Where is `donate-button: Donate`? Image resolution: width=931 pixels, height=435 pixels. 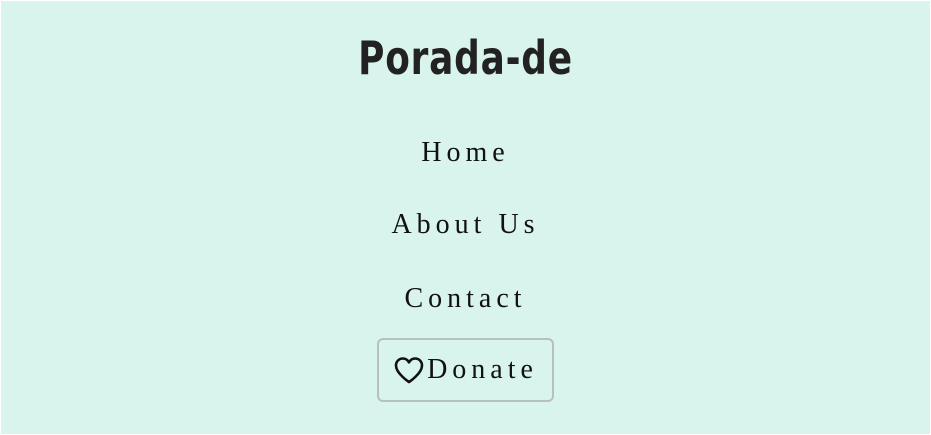 donate-button: Donate is located at coordinates (465, 370).